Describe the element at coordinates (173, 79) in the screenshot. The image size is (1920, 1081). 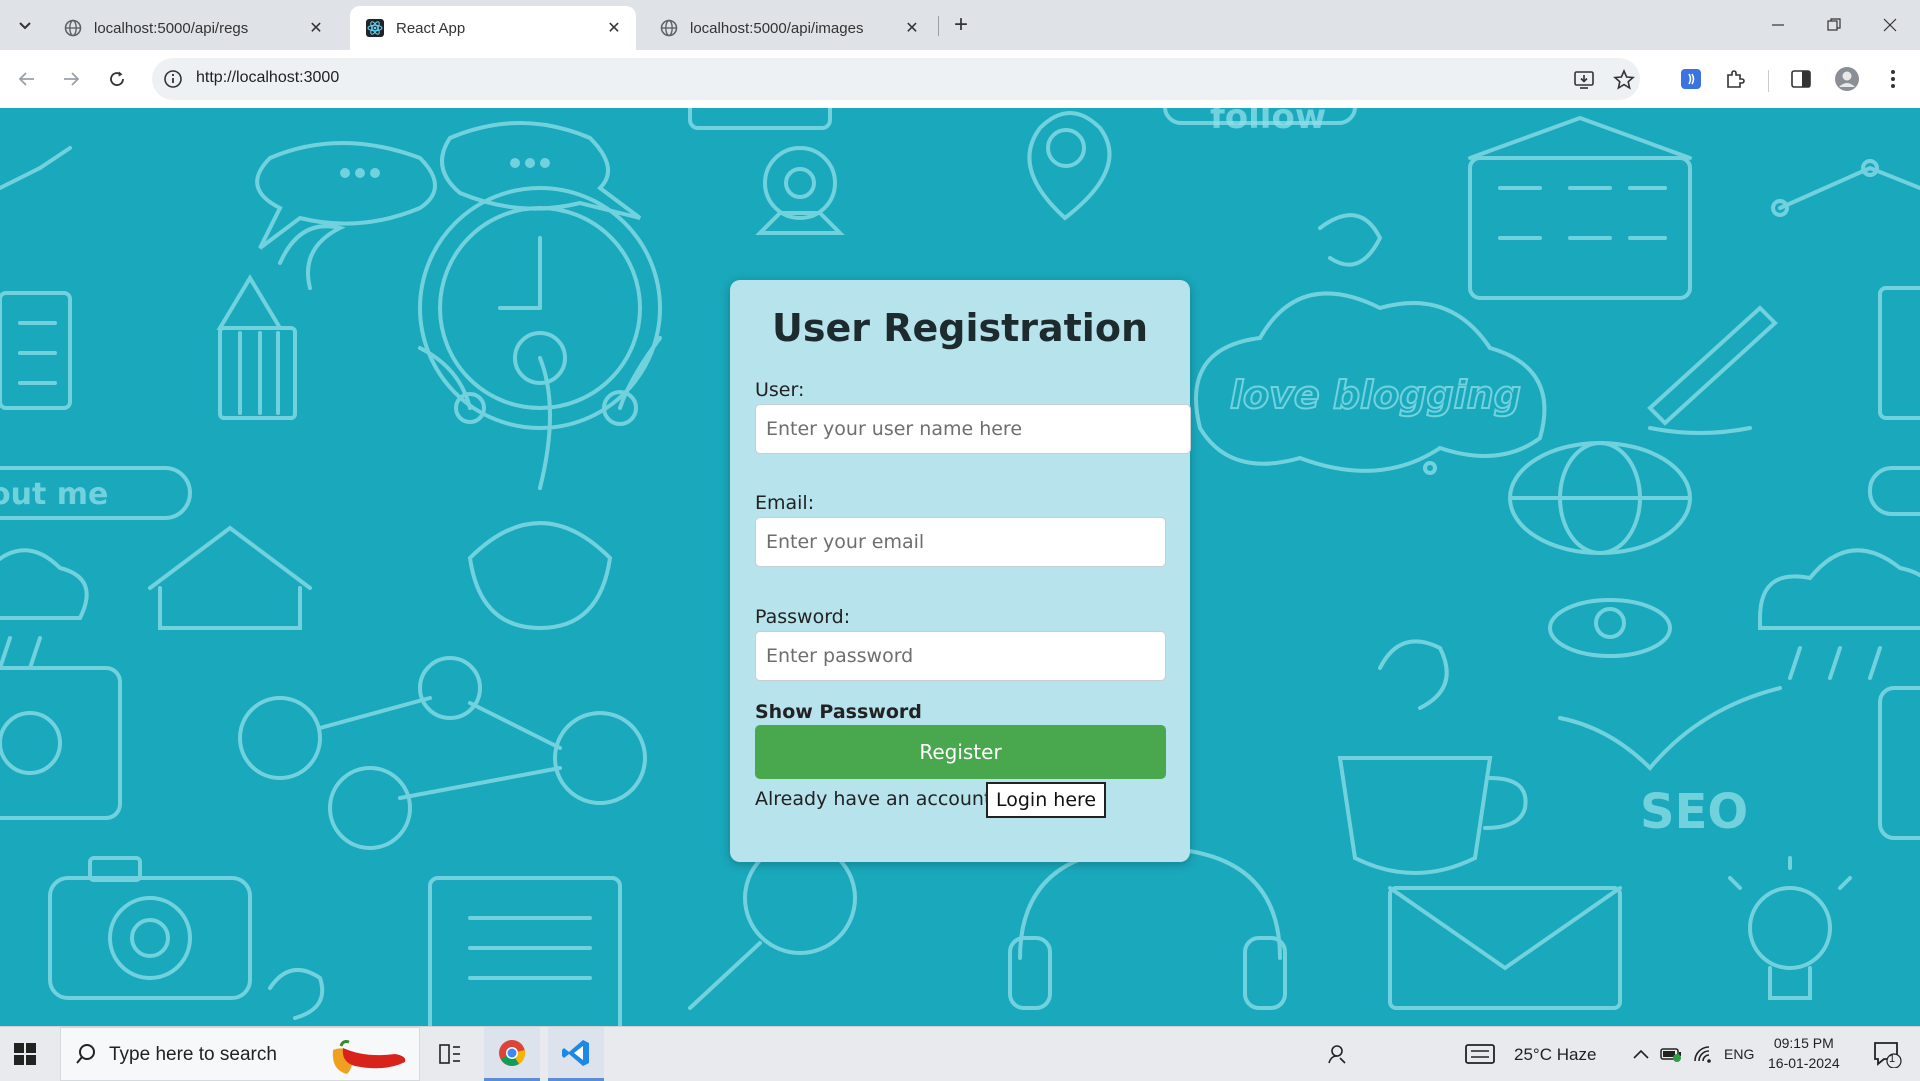
I see `site-info-icon` at that location.